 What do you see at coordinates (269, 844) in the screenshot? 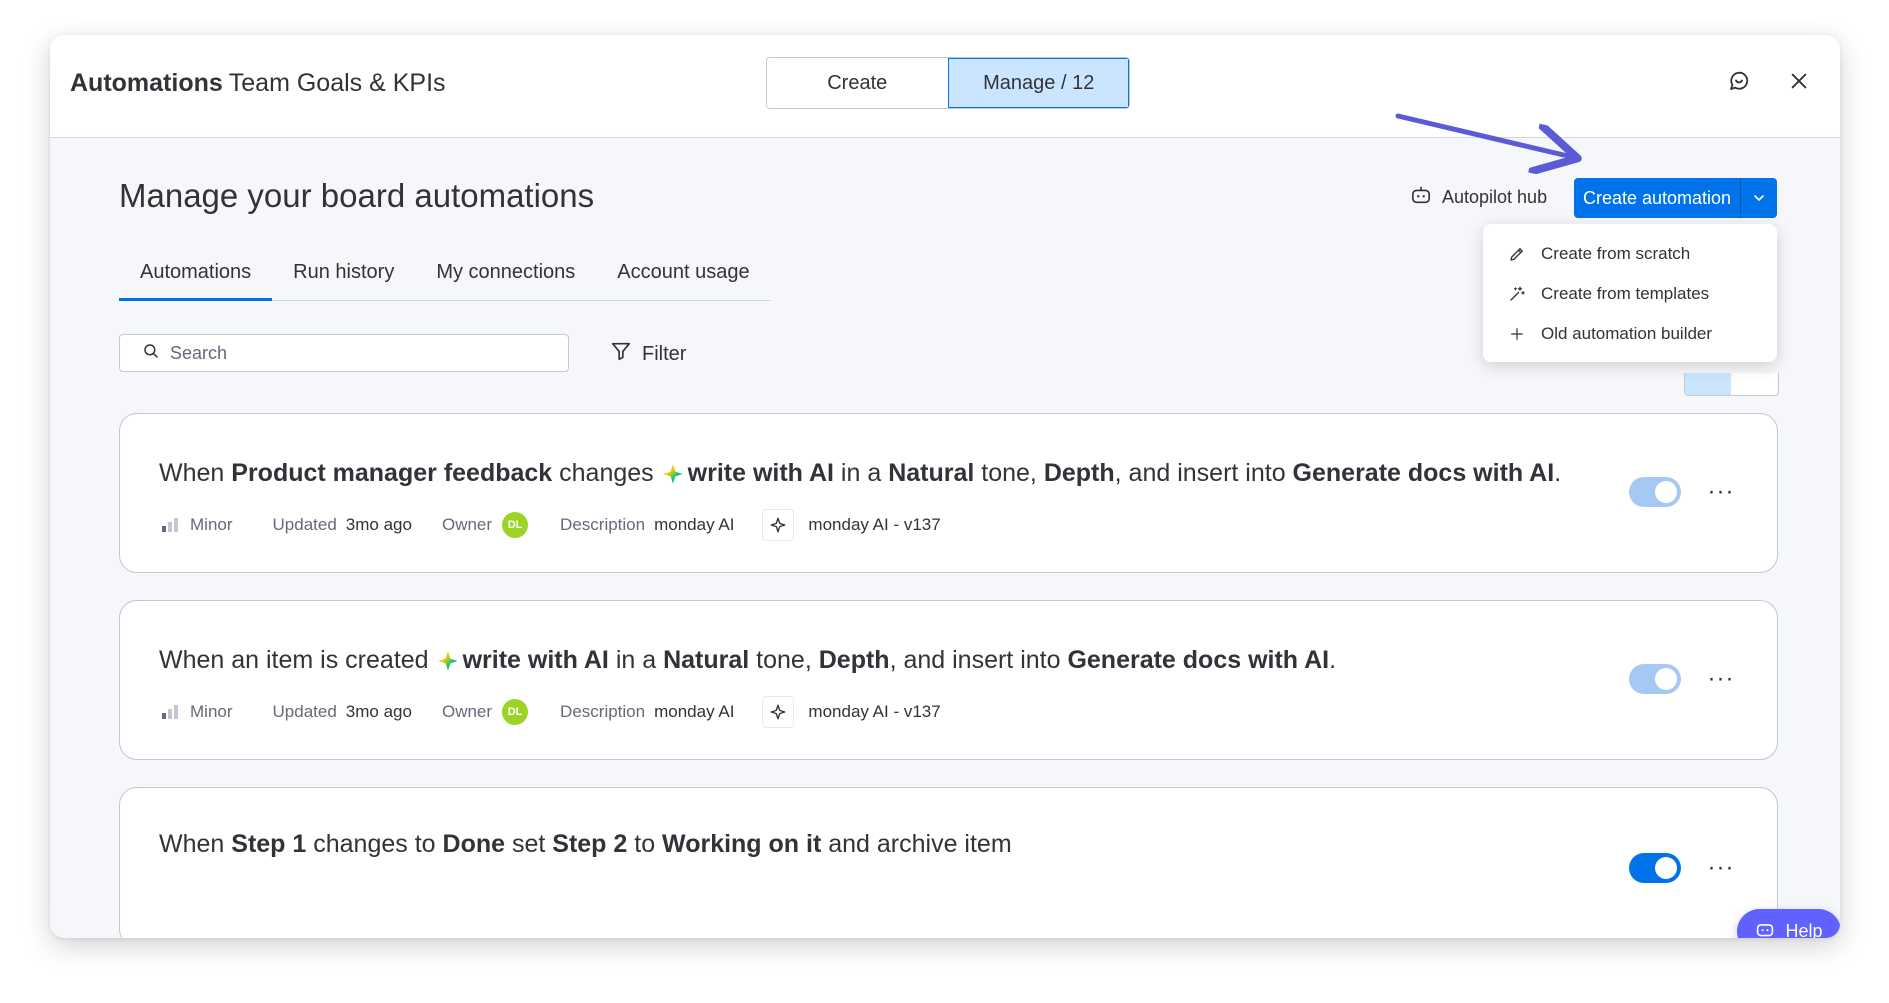
I see `sentence-token-bold: Step 1` at bounding box center [269, 844].